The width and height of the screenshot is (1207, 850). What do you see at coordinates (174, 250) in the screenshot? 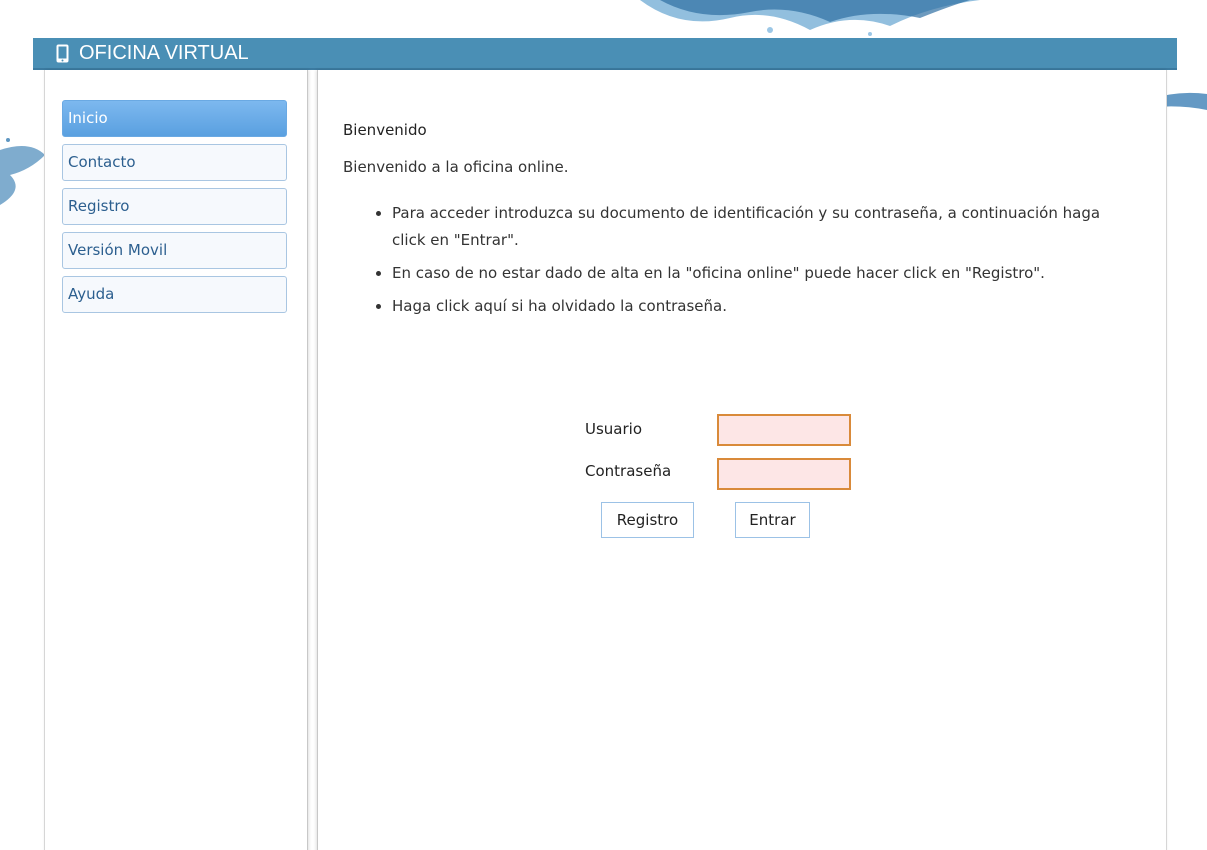
I see `sidebar-item-version-movil: Versión Movil` at bounding box center [174, 250].